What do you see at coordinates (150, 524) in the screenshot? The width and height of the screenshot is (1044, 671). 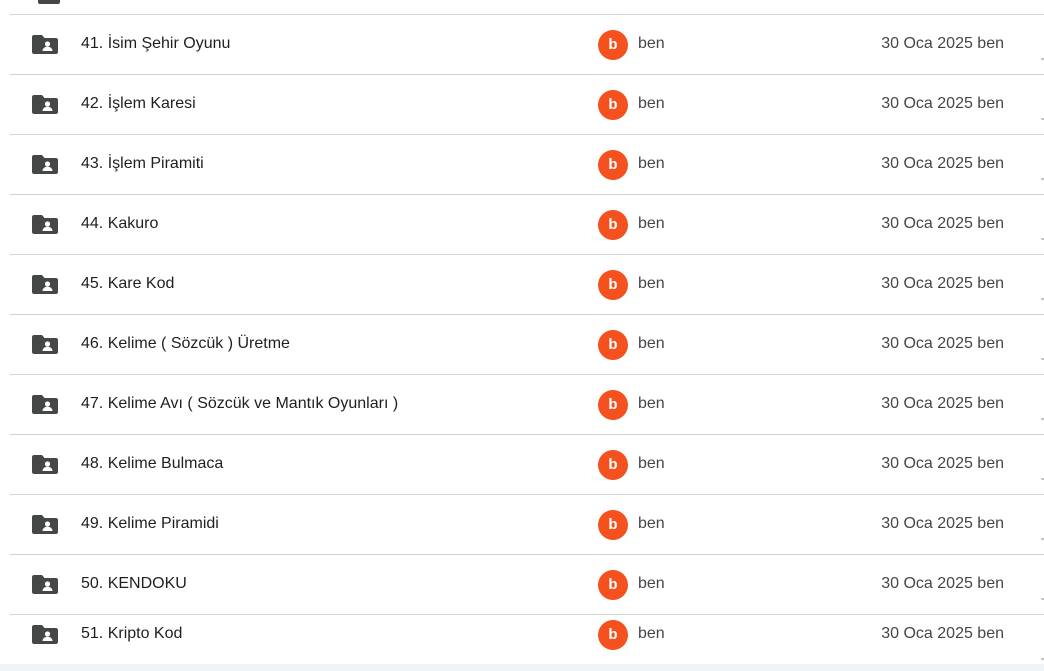 I see `file-name: 49. Kelime Piramidi` at bounding box center [150, 524].